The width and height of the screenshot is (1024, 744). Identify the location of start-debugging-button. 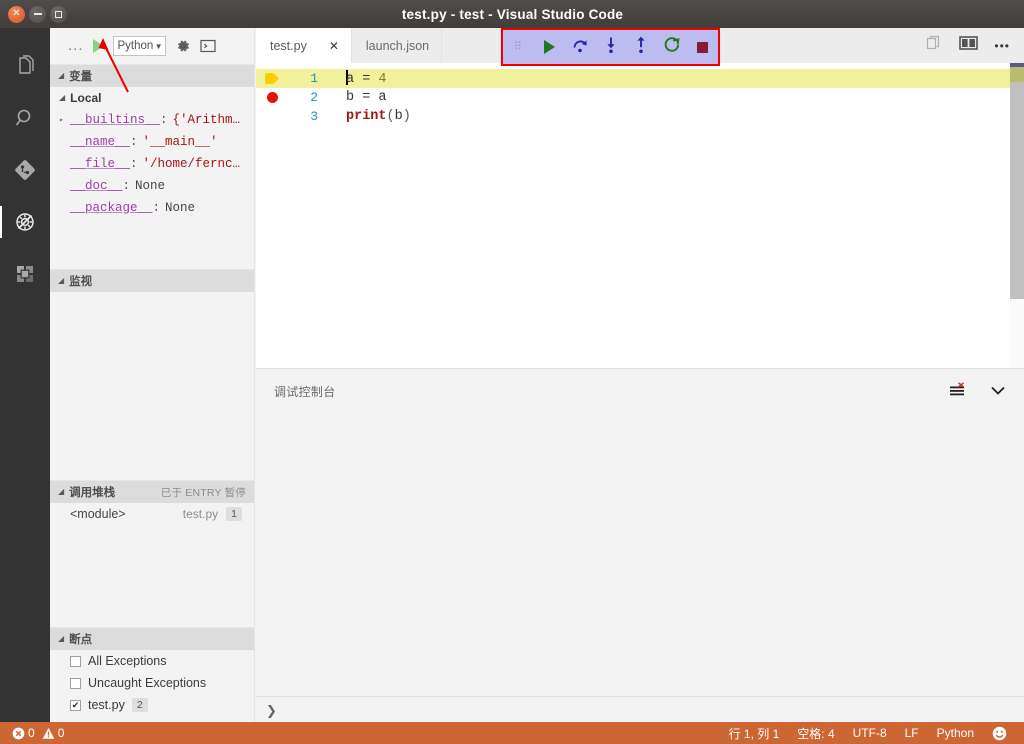
(98, 46).